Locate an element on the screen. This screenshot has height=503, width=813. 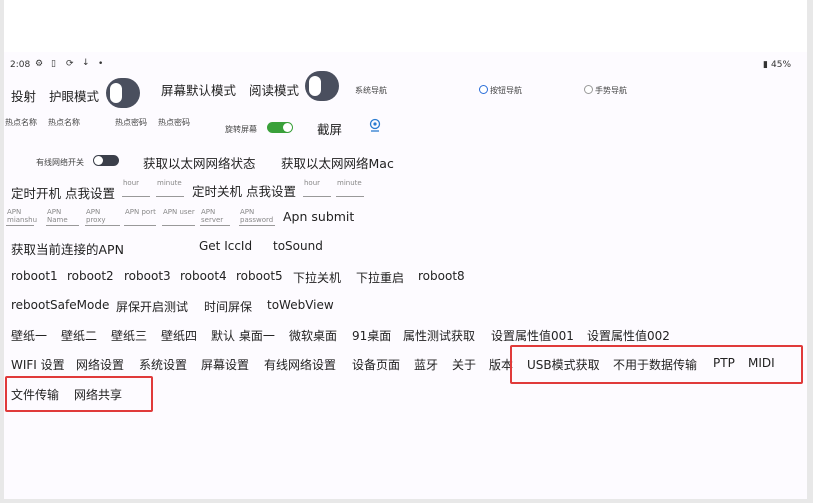
sim-icon: ▯ is located at coordinates (53, 64).